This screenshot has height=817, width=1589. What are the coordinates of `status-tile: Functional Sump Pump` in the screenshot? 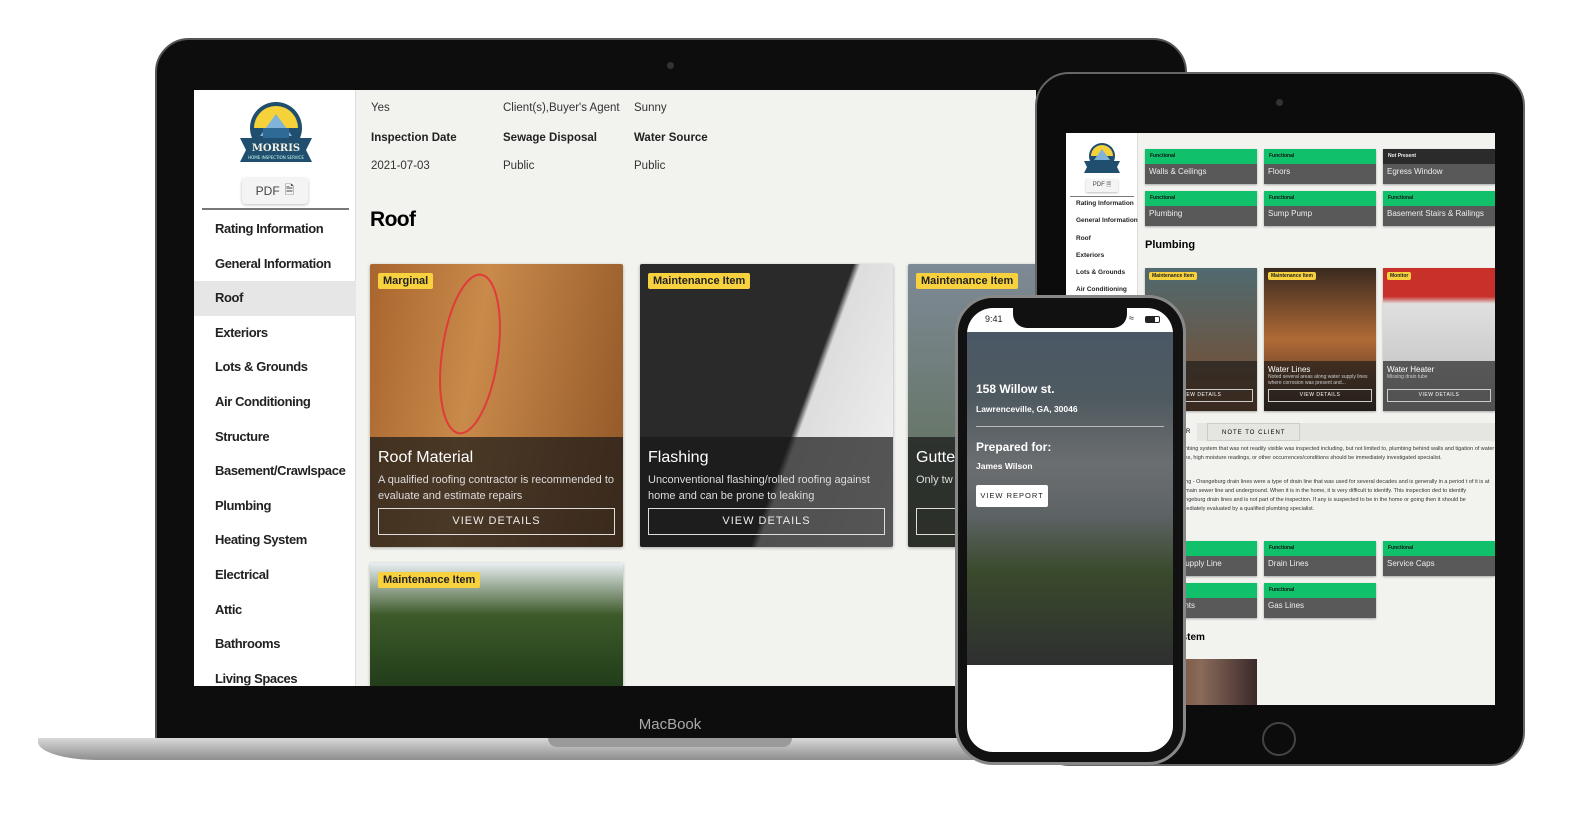 It's located at (1320, 208).